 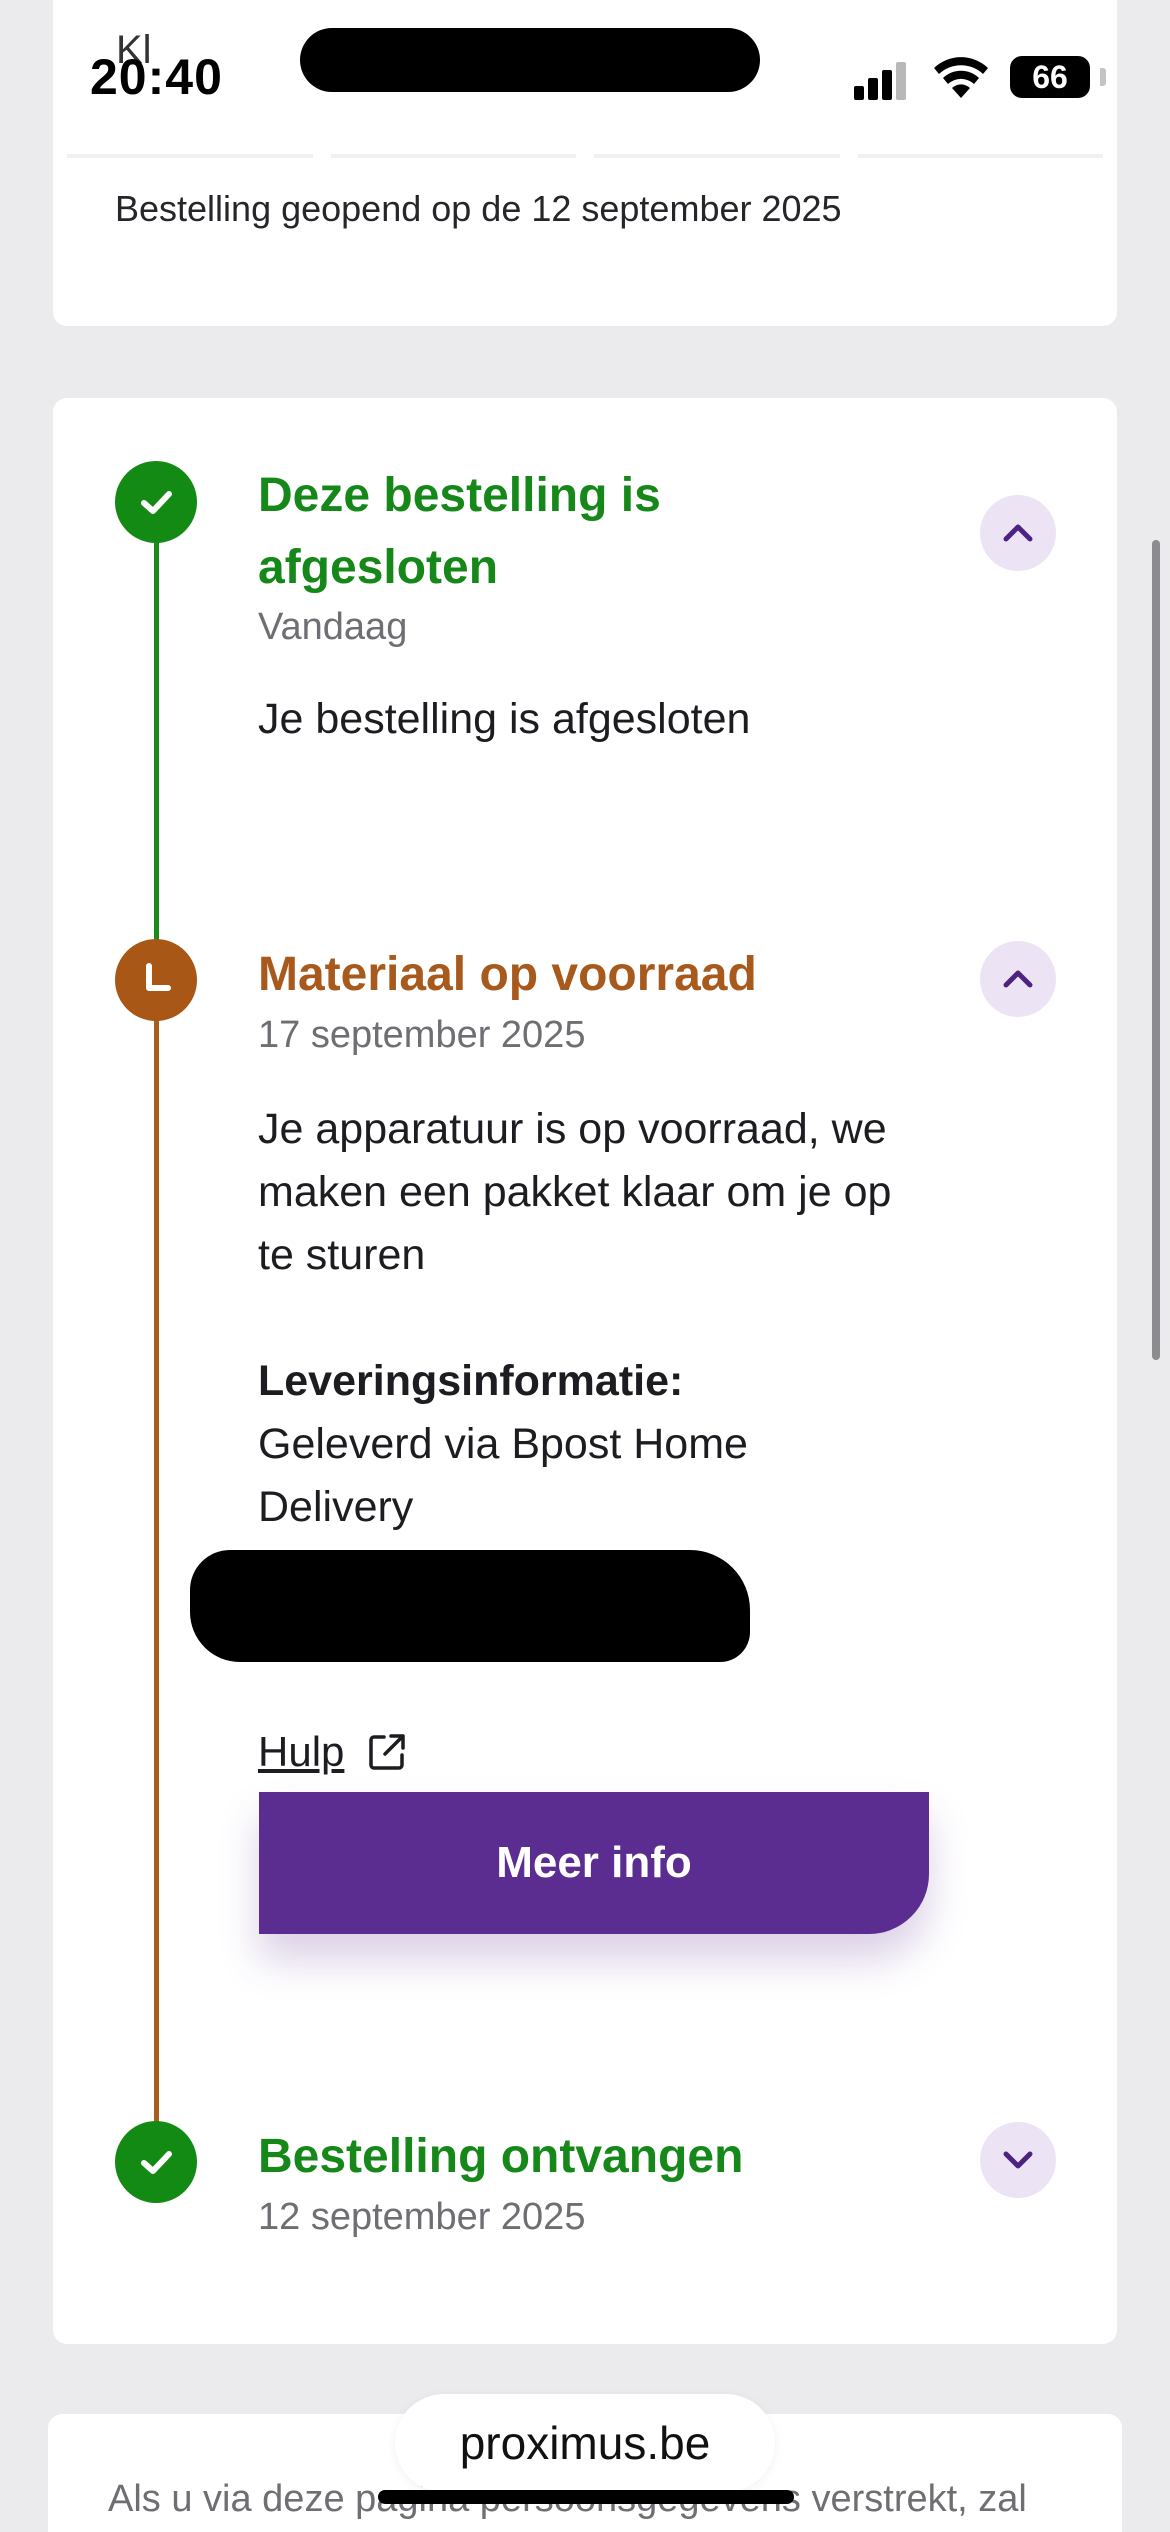 I want to click on chevron-down-icon, so click(x=1018, y=2160).